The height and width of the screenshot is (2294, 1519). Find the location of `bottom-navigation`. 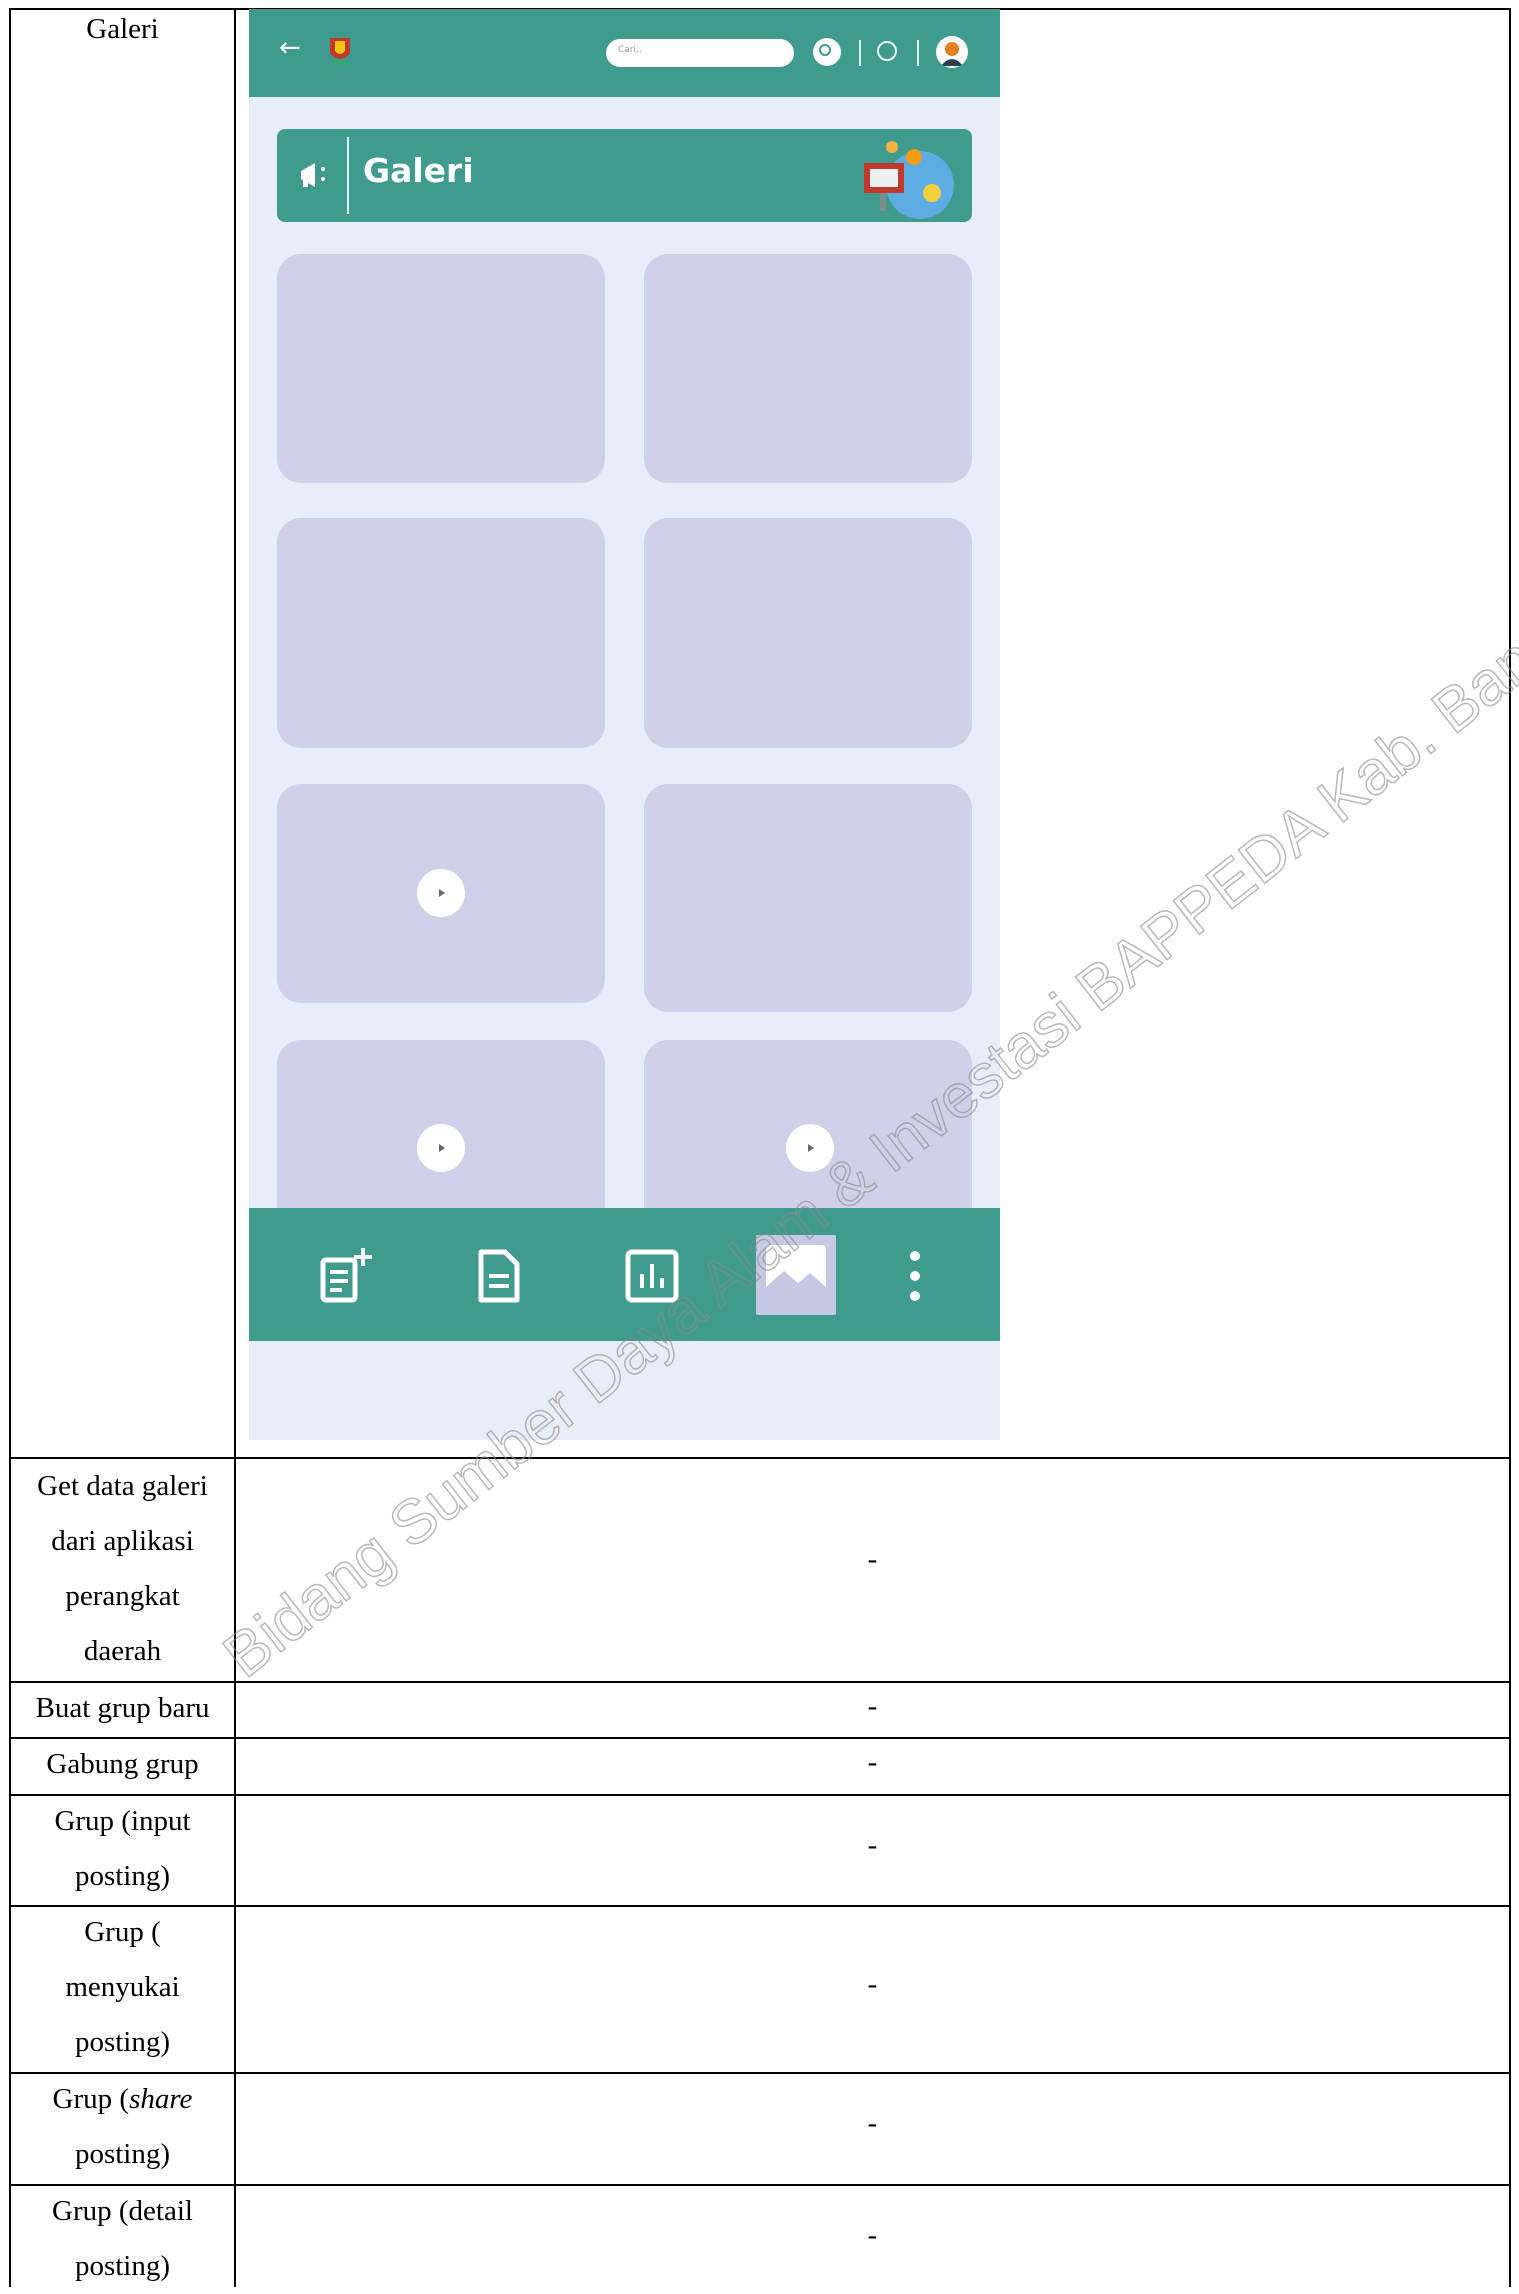

bottom-navigation is located at coordinates (624, 1274).